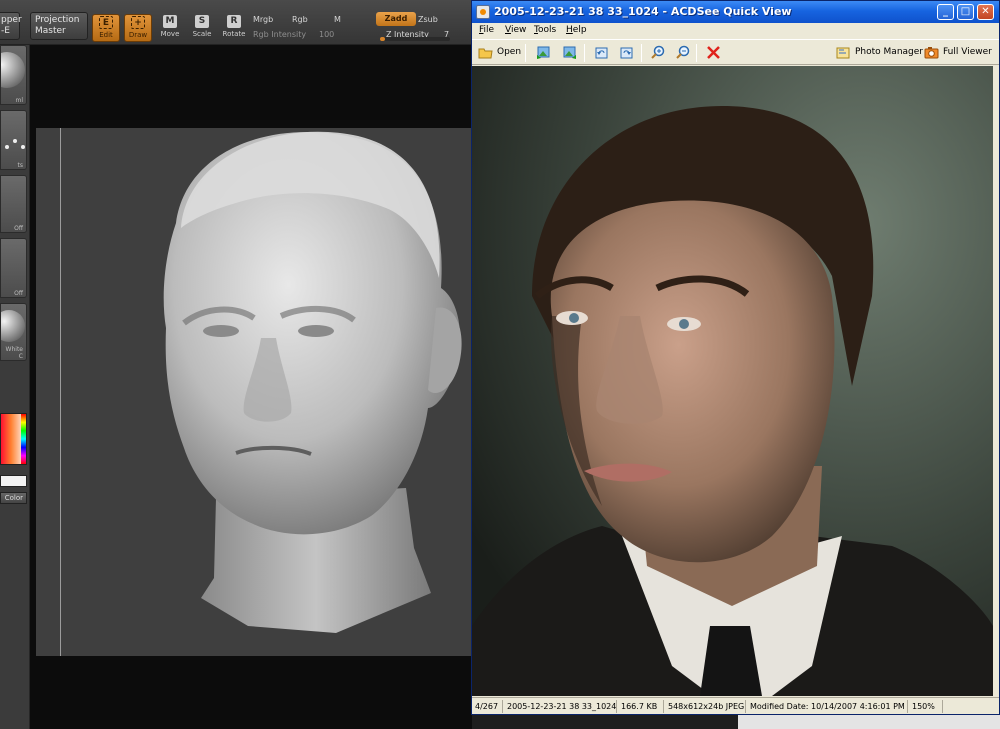 This screenshot has height=729, width=1000. Describe the element at coordinates (985, 12) in the screenshot. I see `close-button: ✕` at that location.